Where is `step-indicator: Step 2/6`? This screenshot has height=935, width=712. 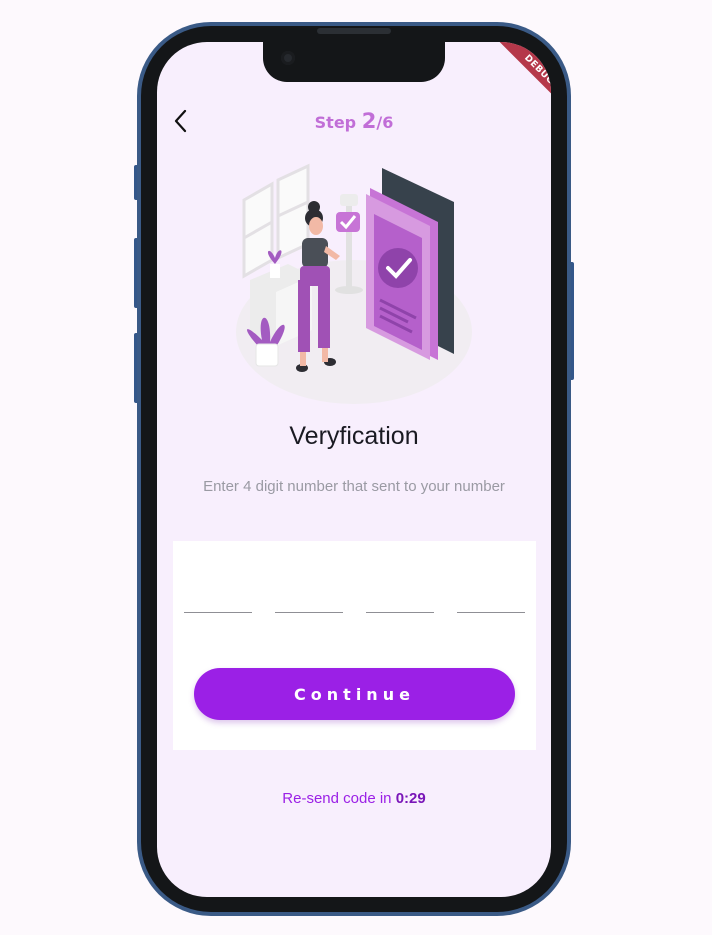 step-indicator: Step 2/6 is located at coordinates (354, 121).